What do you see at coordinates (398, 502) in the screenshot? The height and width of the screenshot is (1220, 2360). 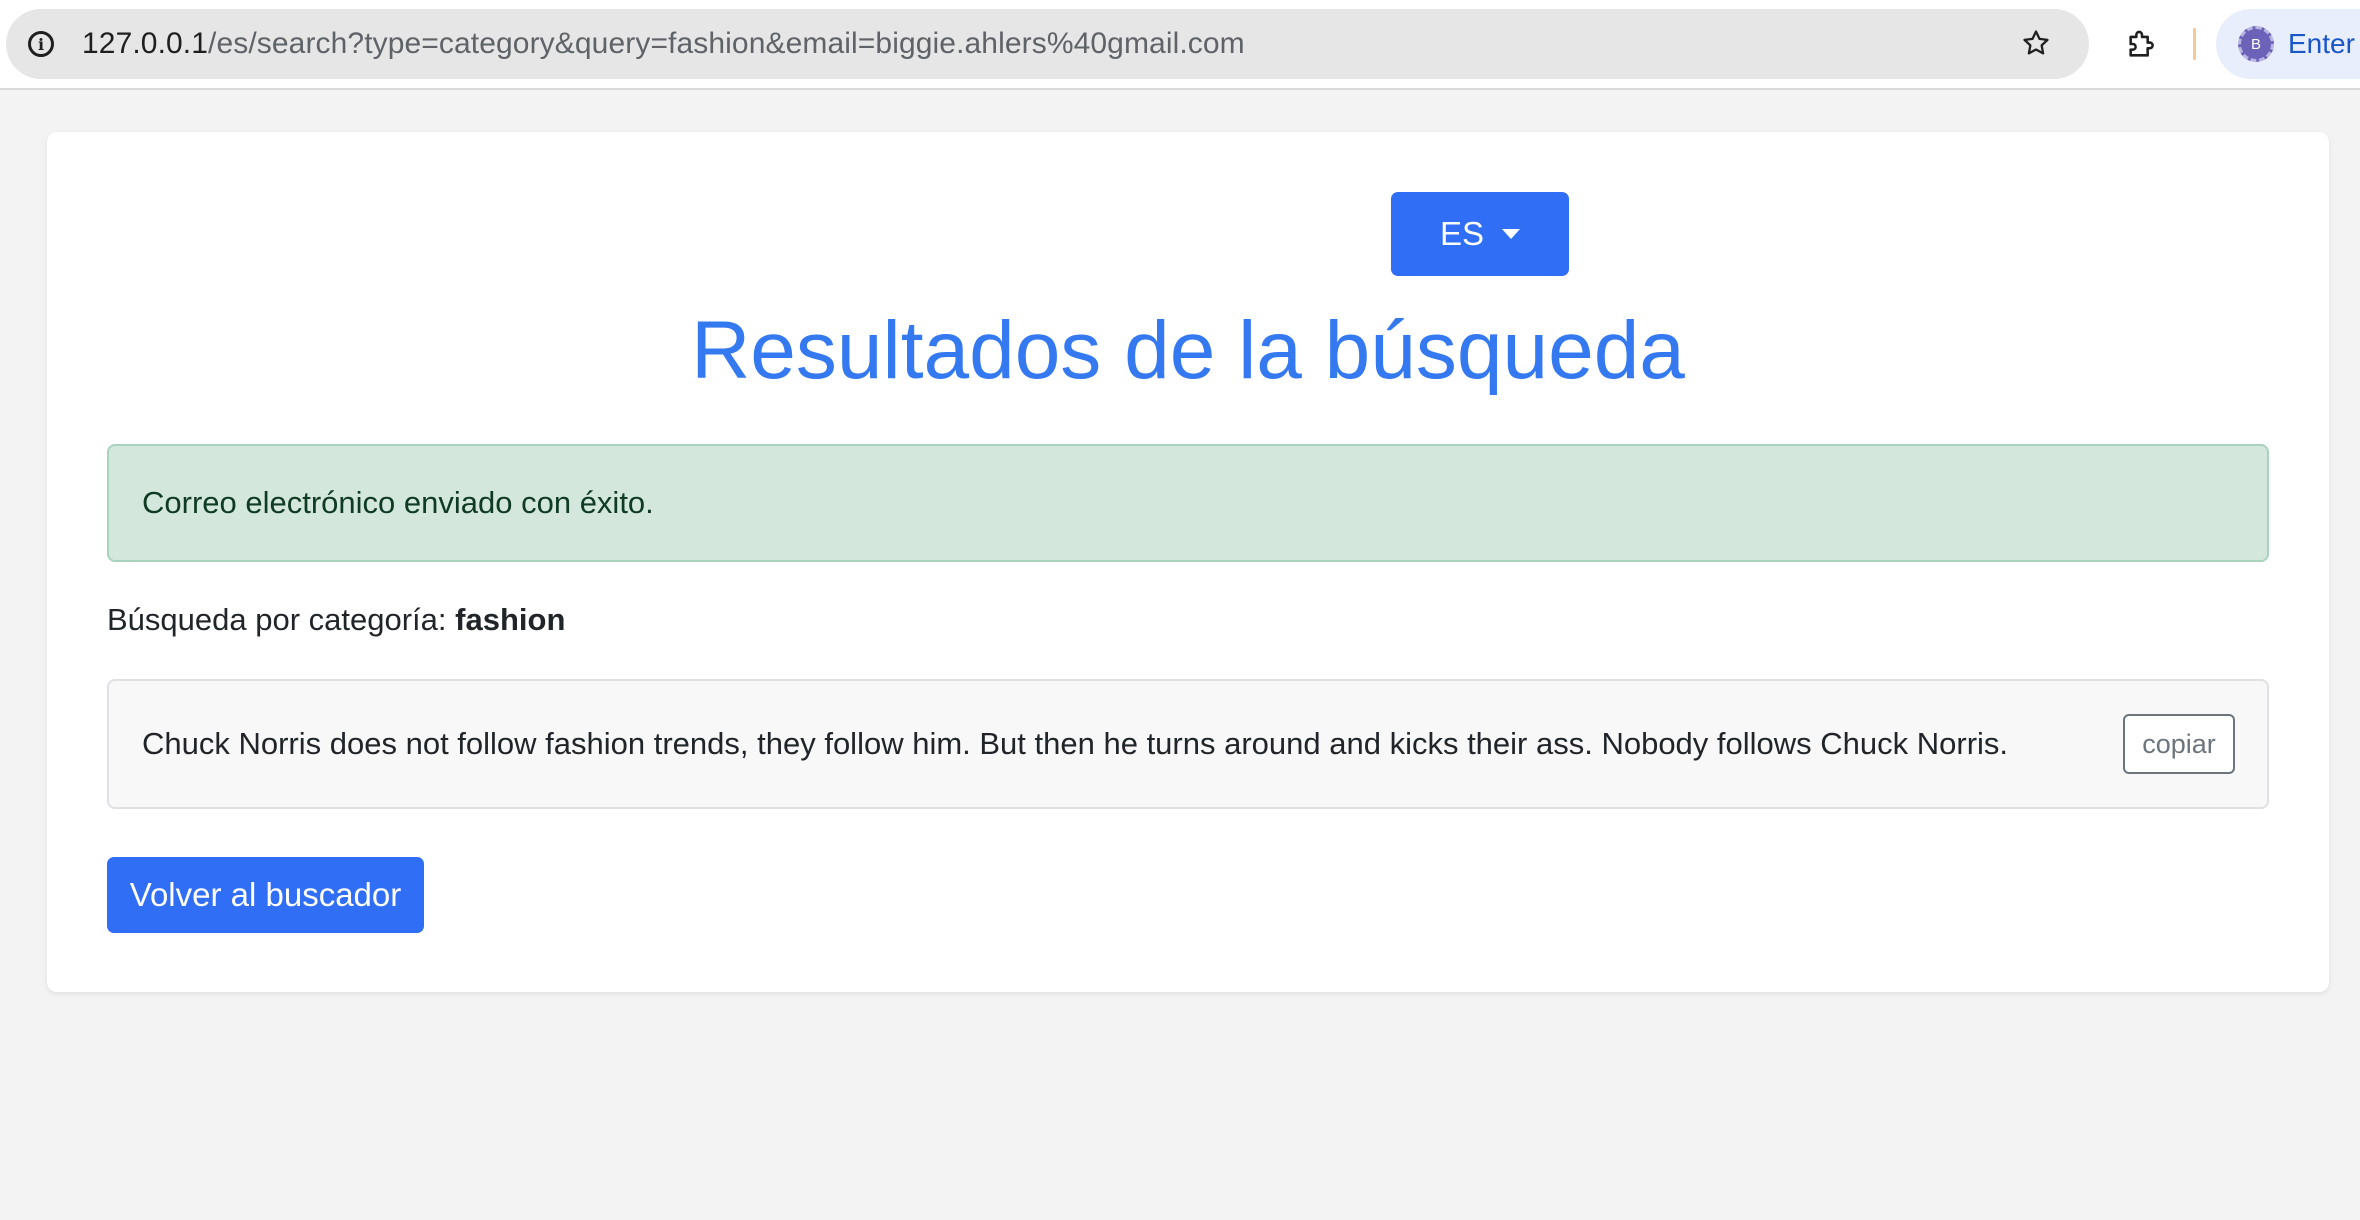 I see `alert-message: Correo electrónico enviado con éxito.` at bounding box center [398, 502].